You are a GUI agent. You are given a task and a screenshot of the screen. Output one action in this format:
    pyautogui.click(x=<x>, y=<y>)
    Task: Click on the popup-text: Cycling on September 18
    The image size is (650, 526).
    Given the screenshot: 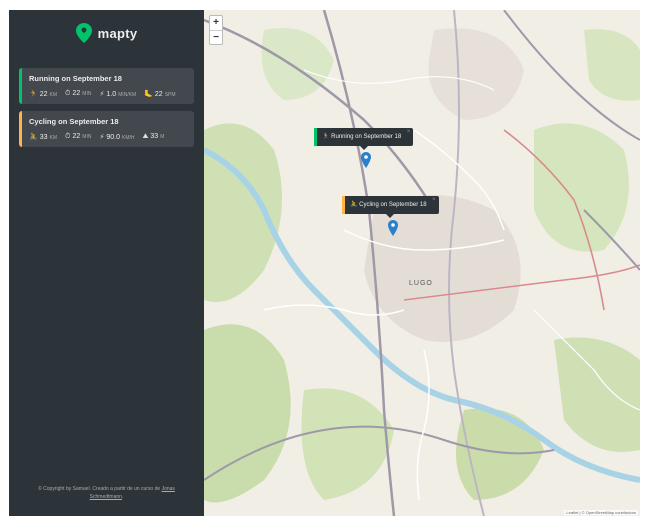 What is the action you would take?
    pyautogui.click(x=393, y=205)
    